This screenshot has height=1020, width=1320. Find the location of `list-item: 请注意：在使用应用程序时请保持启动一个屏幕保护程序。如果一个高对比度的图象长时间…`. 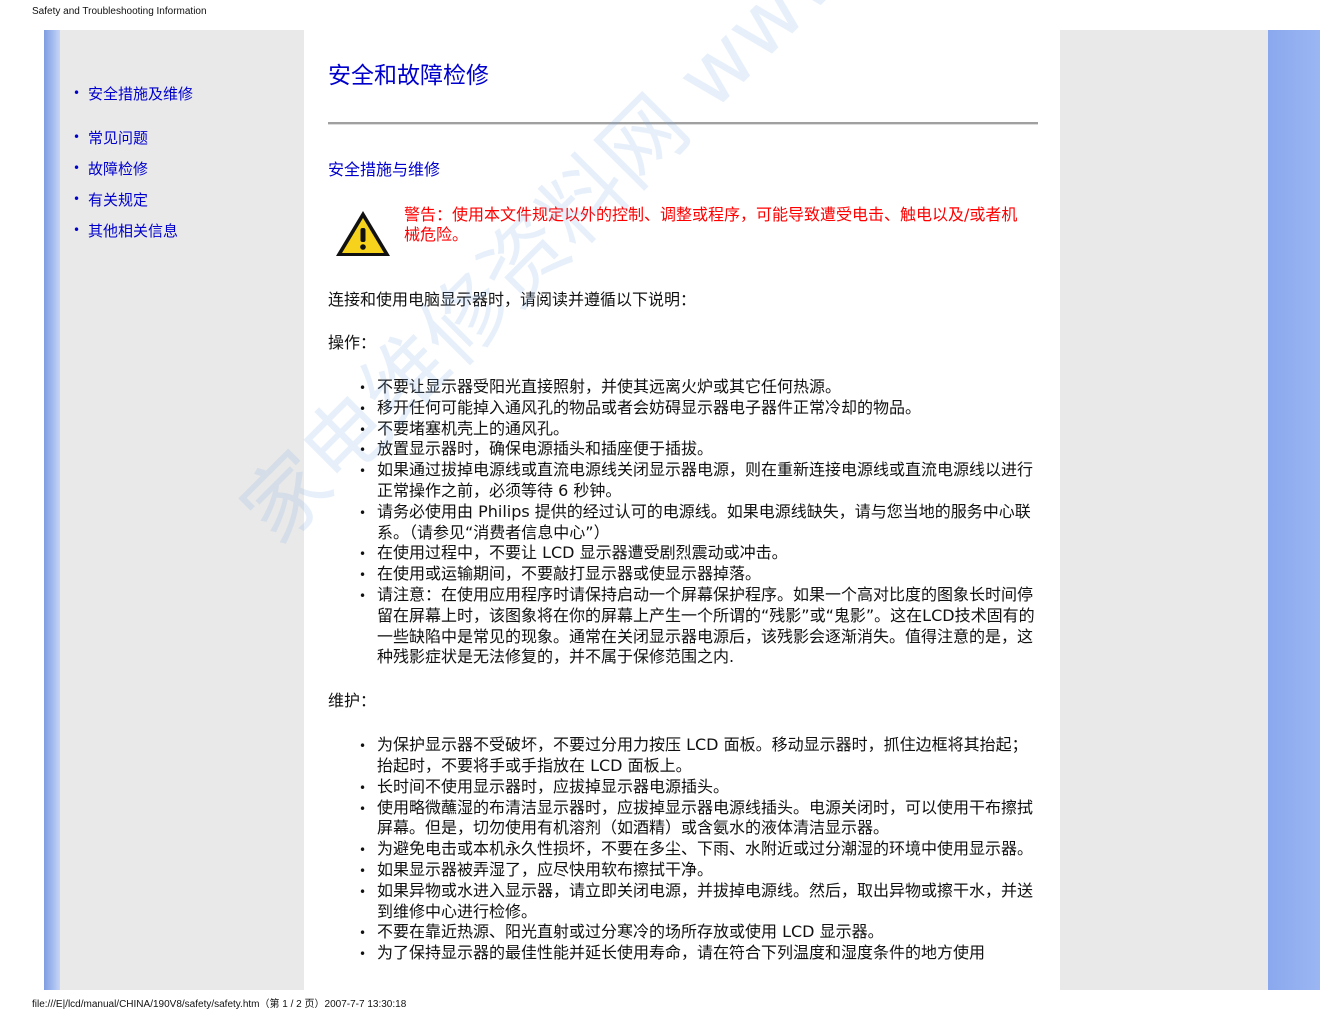

list-item: 请注意：在使用应用程序时请保持启动一个屏幕保护程序。如果一个高对比度的图象长时间… is located at coordinates (682, 626).